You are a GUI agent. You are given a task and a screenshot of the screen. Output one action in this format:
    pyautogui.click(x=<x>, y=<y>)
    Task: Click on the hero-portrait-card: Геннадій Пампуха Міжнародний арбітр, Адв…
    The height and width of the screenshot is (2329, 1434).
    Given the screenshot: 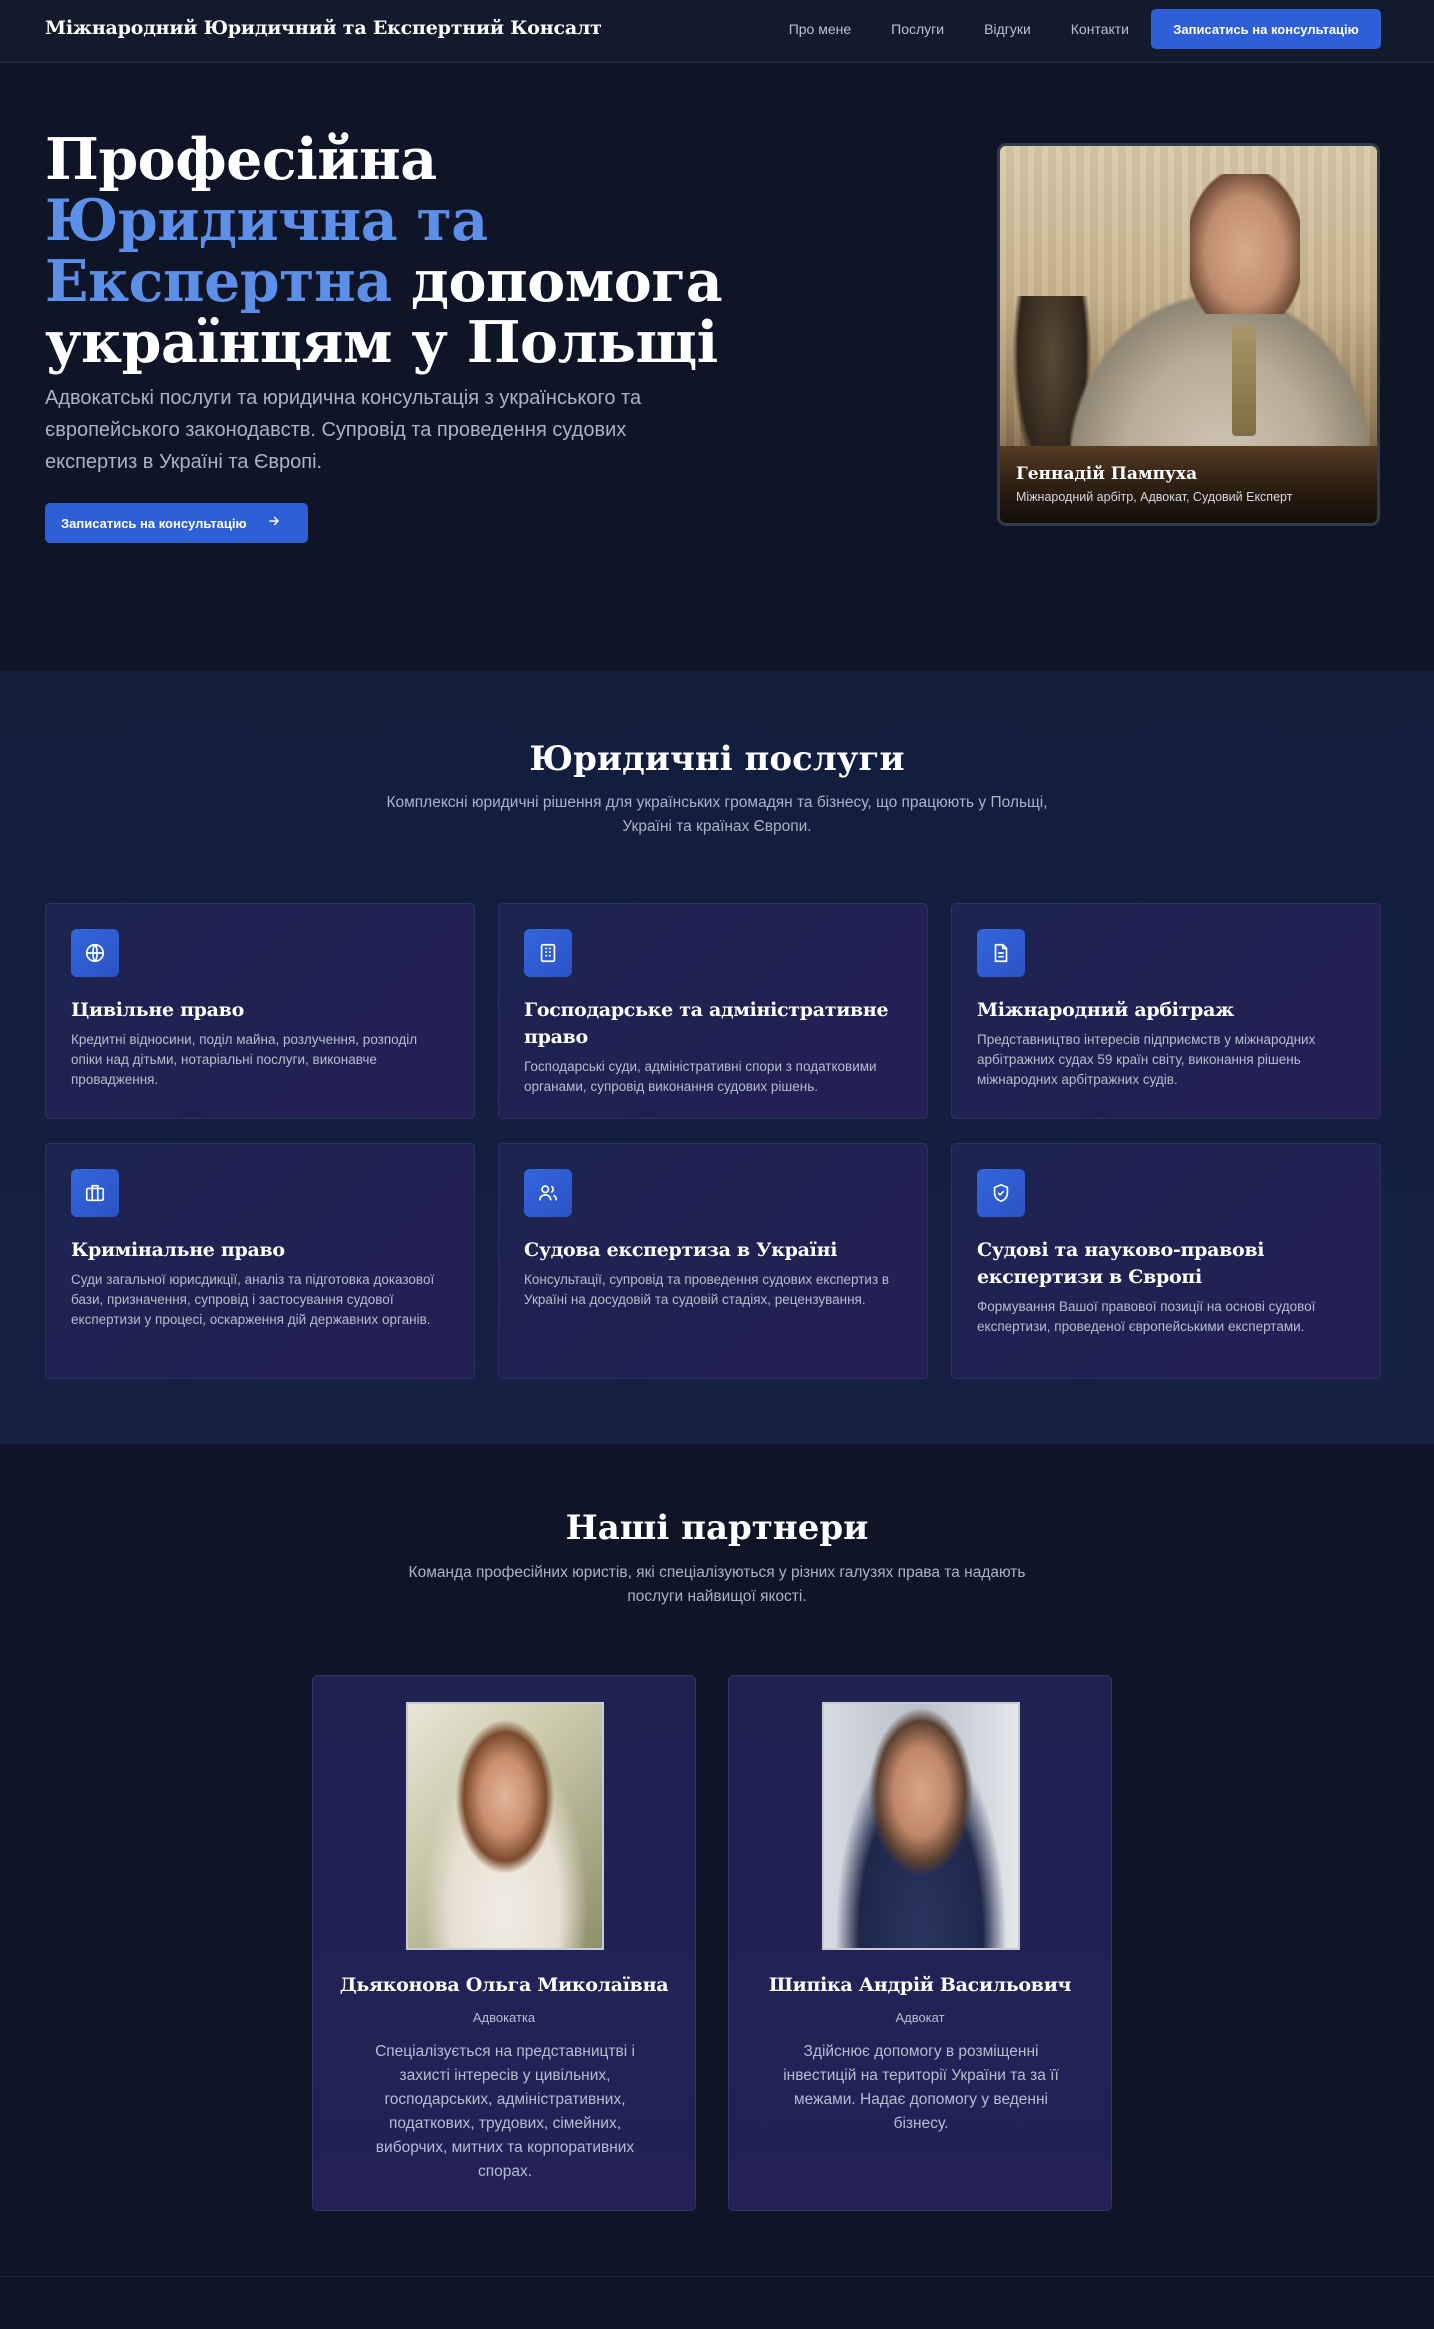 What is the action you would take?
    pyautogui.click(x=1188, y=334)
    